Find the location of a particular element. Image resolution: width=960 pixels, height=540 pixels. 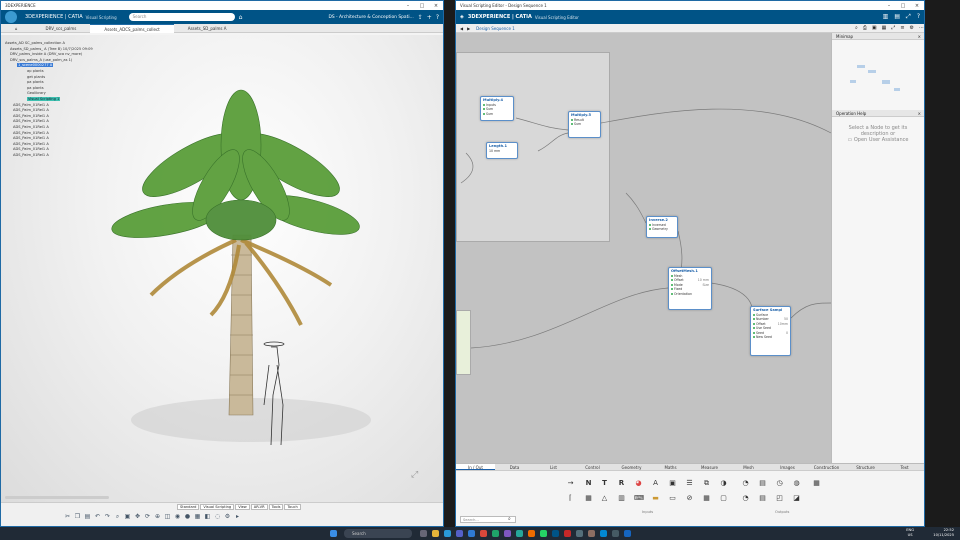

tab-maths: Maths is located at coordinates (670, 467).